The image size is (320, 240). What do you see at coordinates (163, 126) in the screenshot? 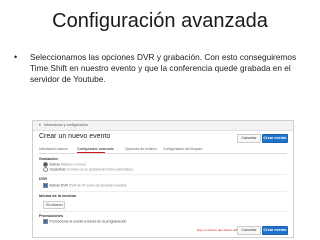
I see `breadcrumb: ▾ Información y configuración` at bounding box center [163, 126].